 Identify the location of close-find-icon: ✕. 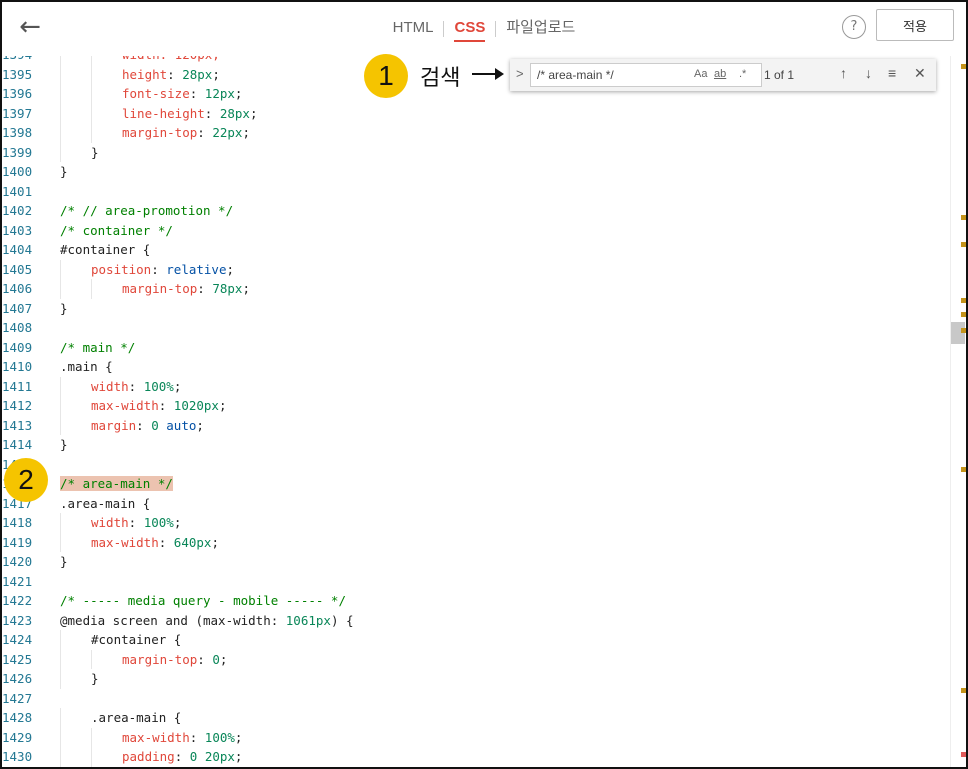
(920, 73).